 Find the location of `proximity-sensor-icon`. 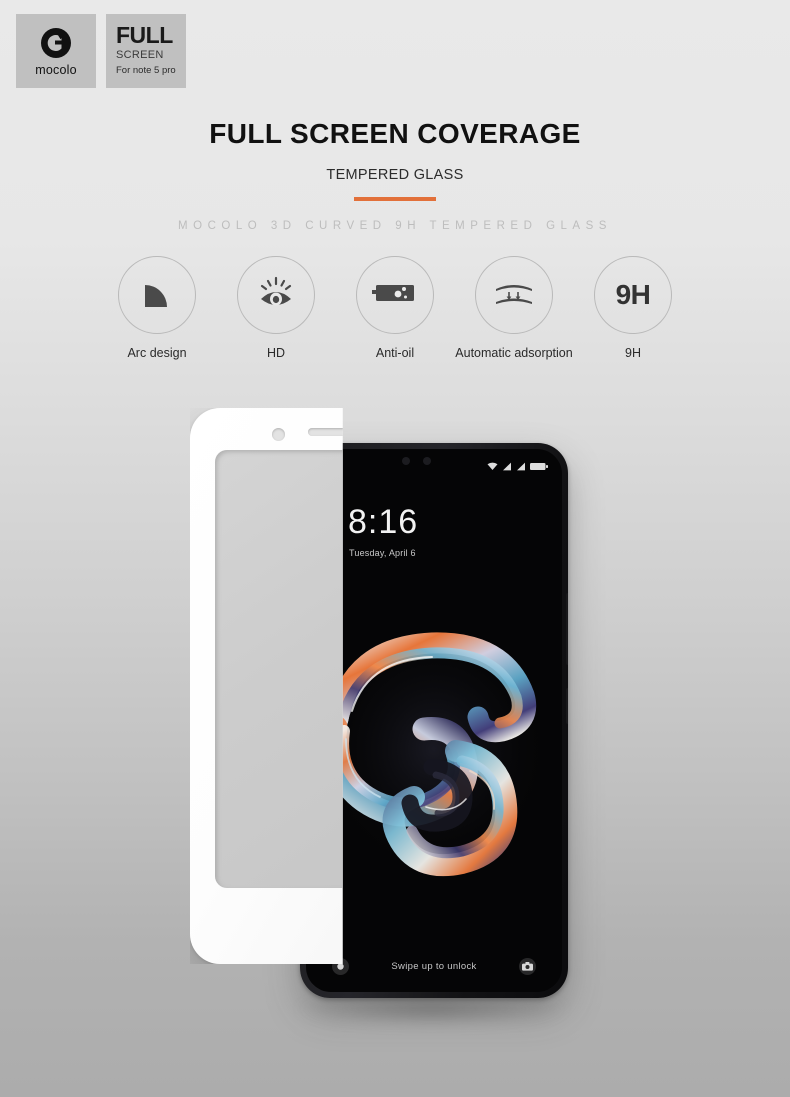

proximity-sensor-icon is located at coordinates (427, 461).